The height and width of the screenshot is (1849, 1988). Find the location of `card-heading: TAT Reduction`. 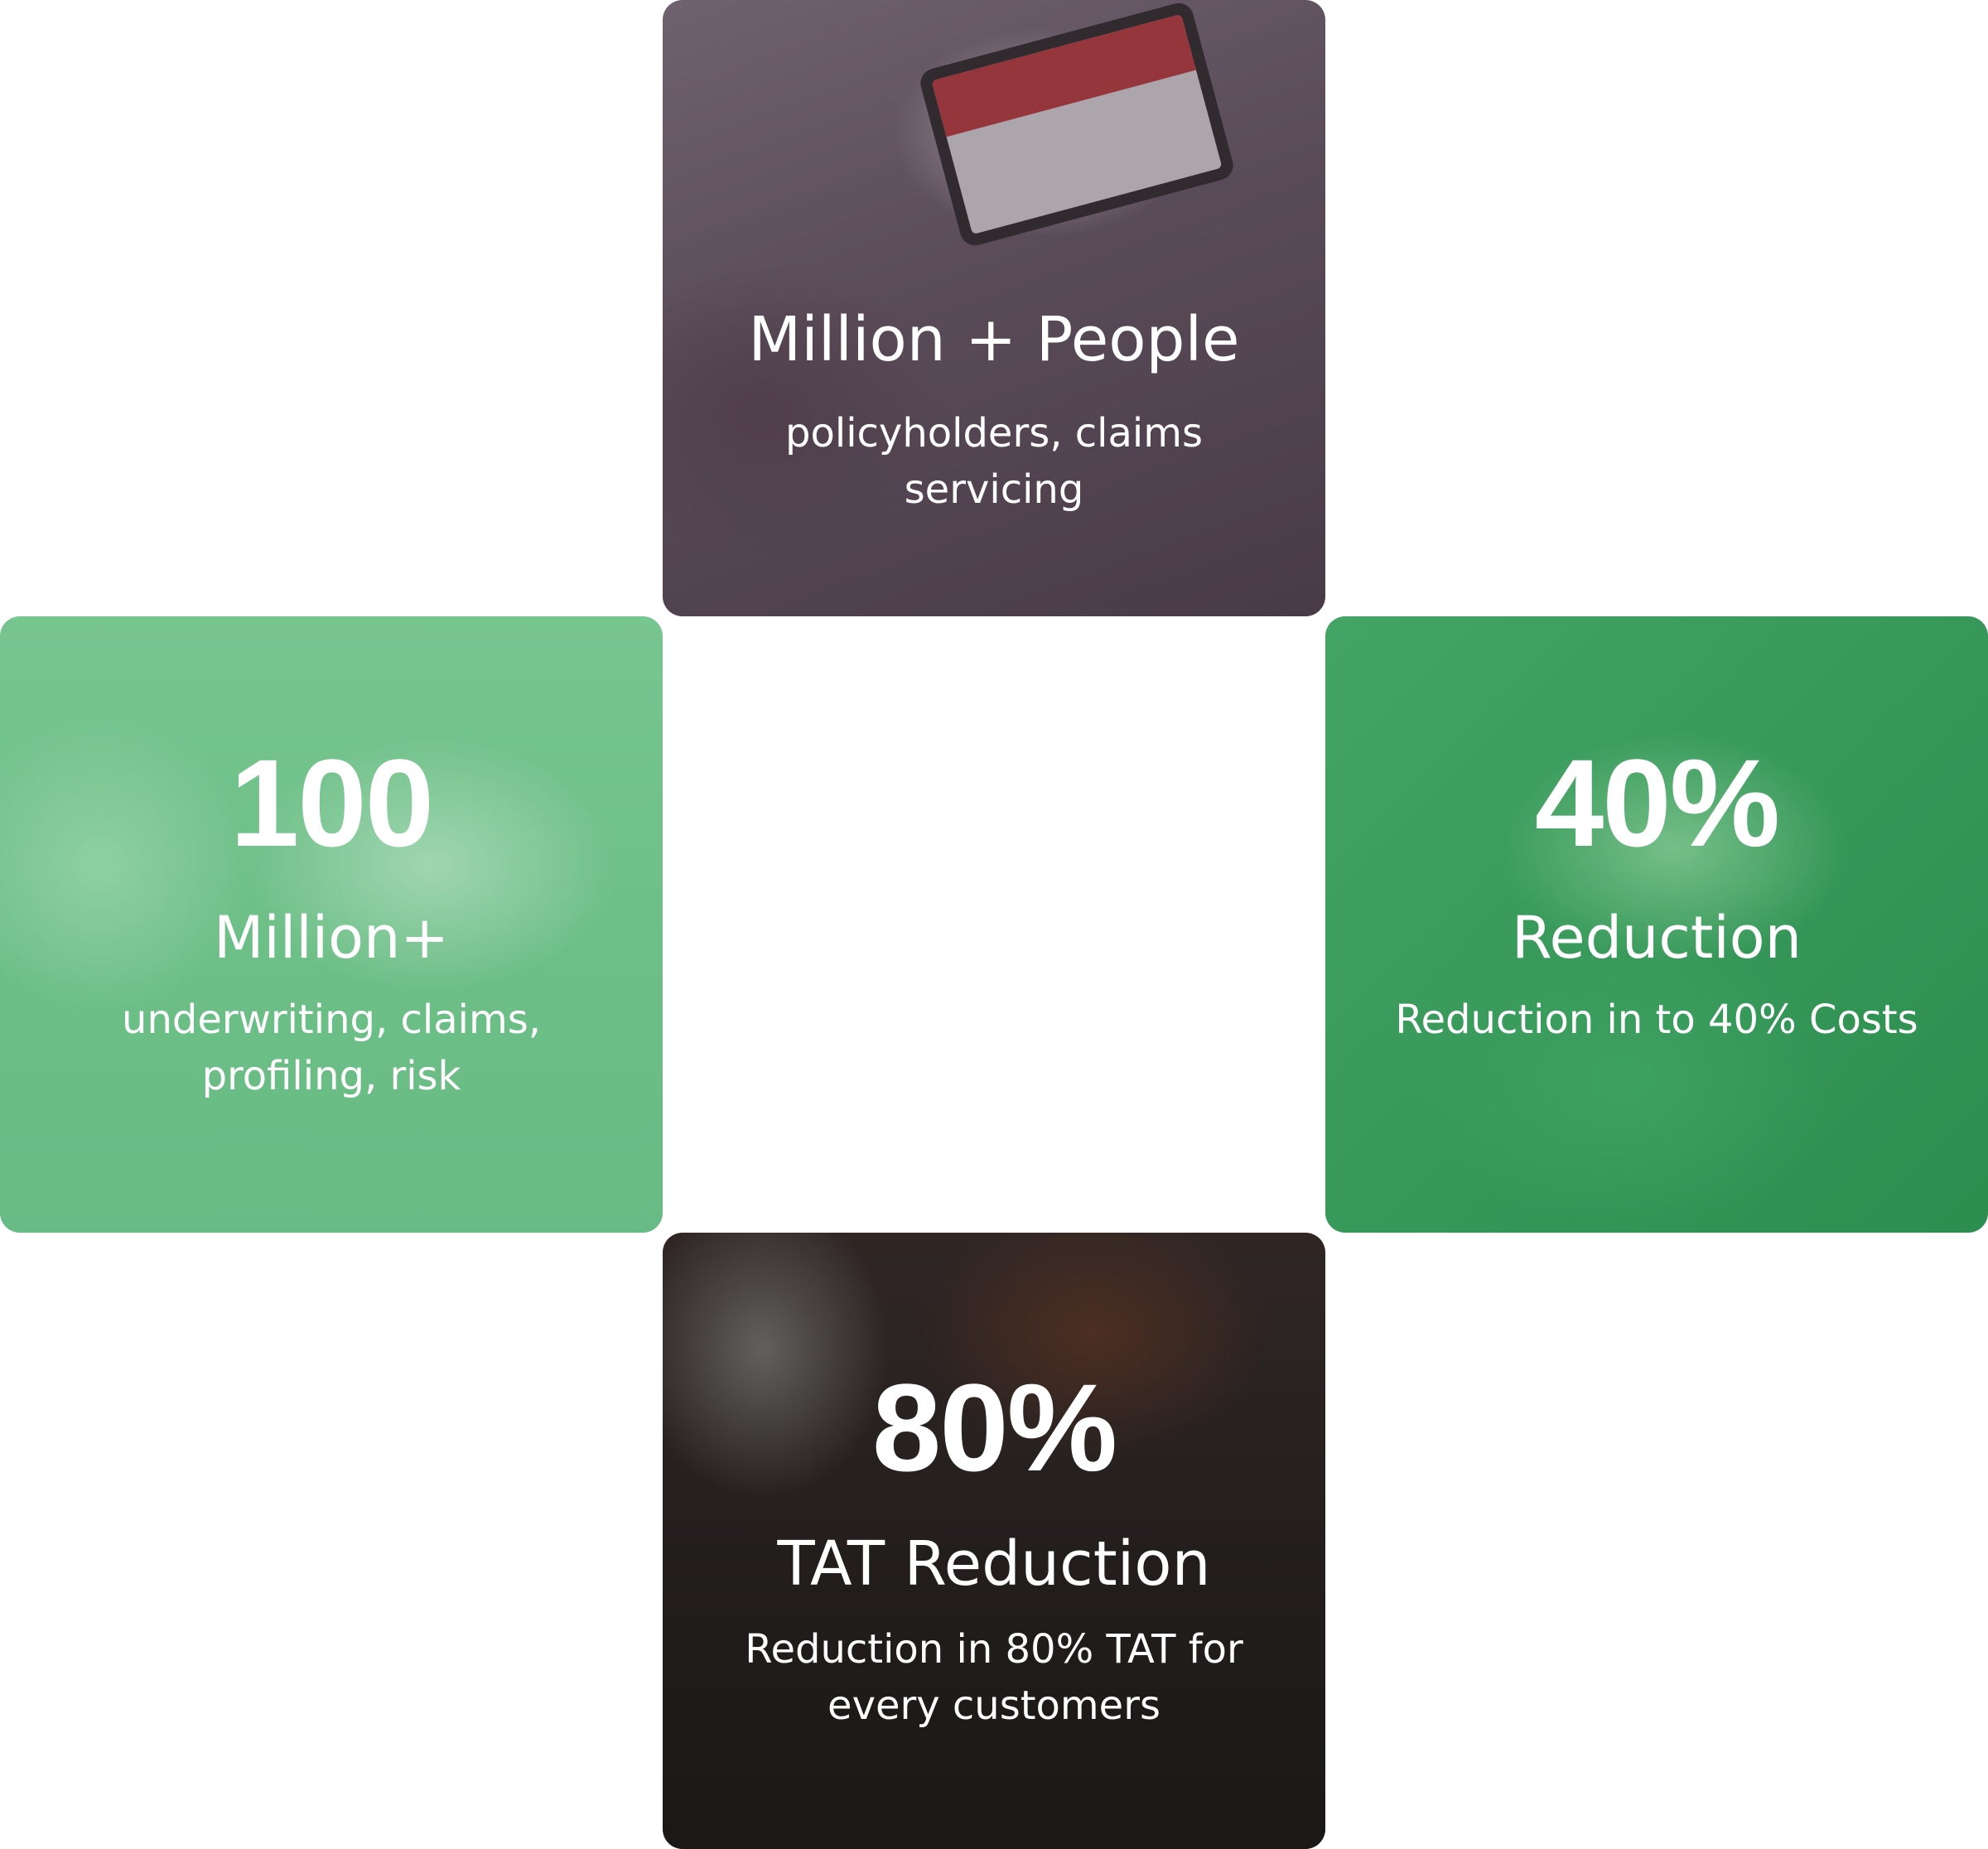

card-heading: TAT Reduction is located at coordinates (994, 1564).